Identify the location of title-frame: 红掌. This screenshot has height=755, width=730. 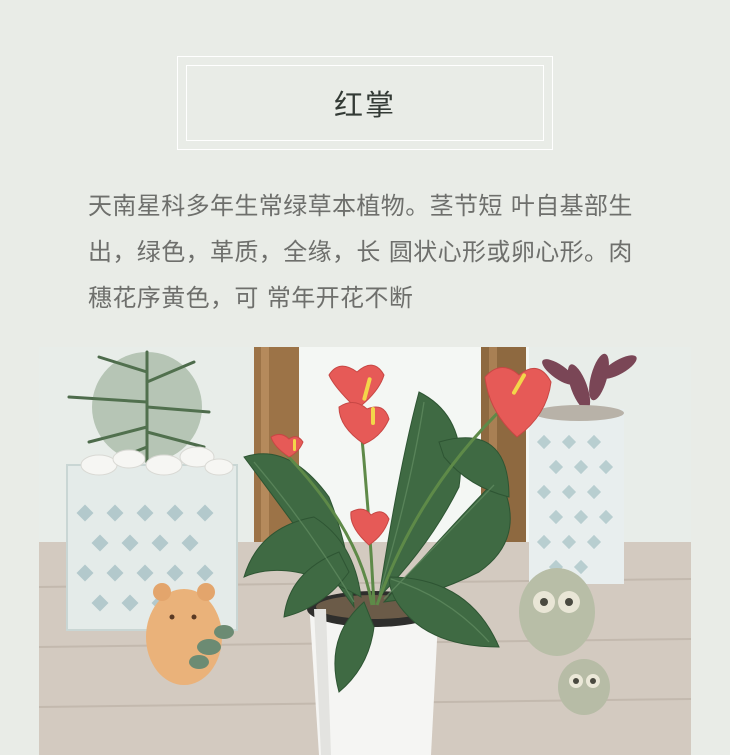
(365, 103).